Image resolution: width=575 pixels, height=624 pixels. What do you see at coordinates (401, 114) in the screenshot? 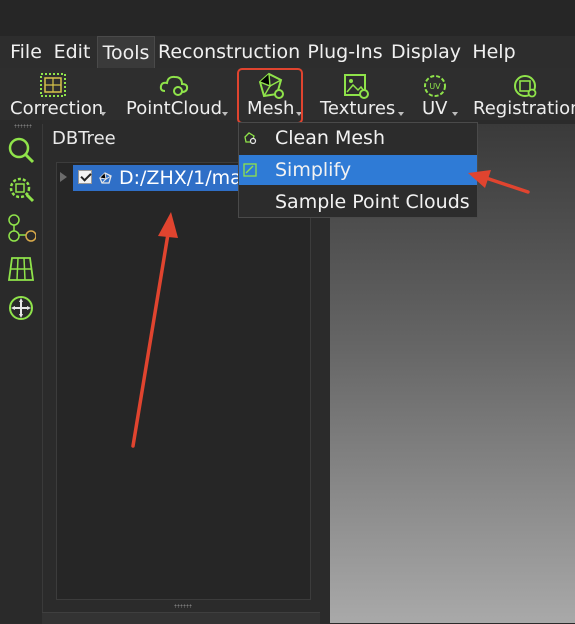
I see `textures-dropdown-arrow` at bounding box center [401, 114].